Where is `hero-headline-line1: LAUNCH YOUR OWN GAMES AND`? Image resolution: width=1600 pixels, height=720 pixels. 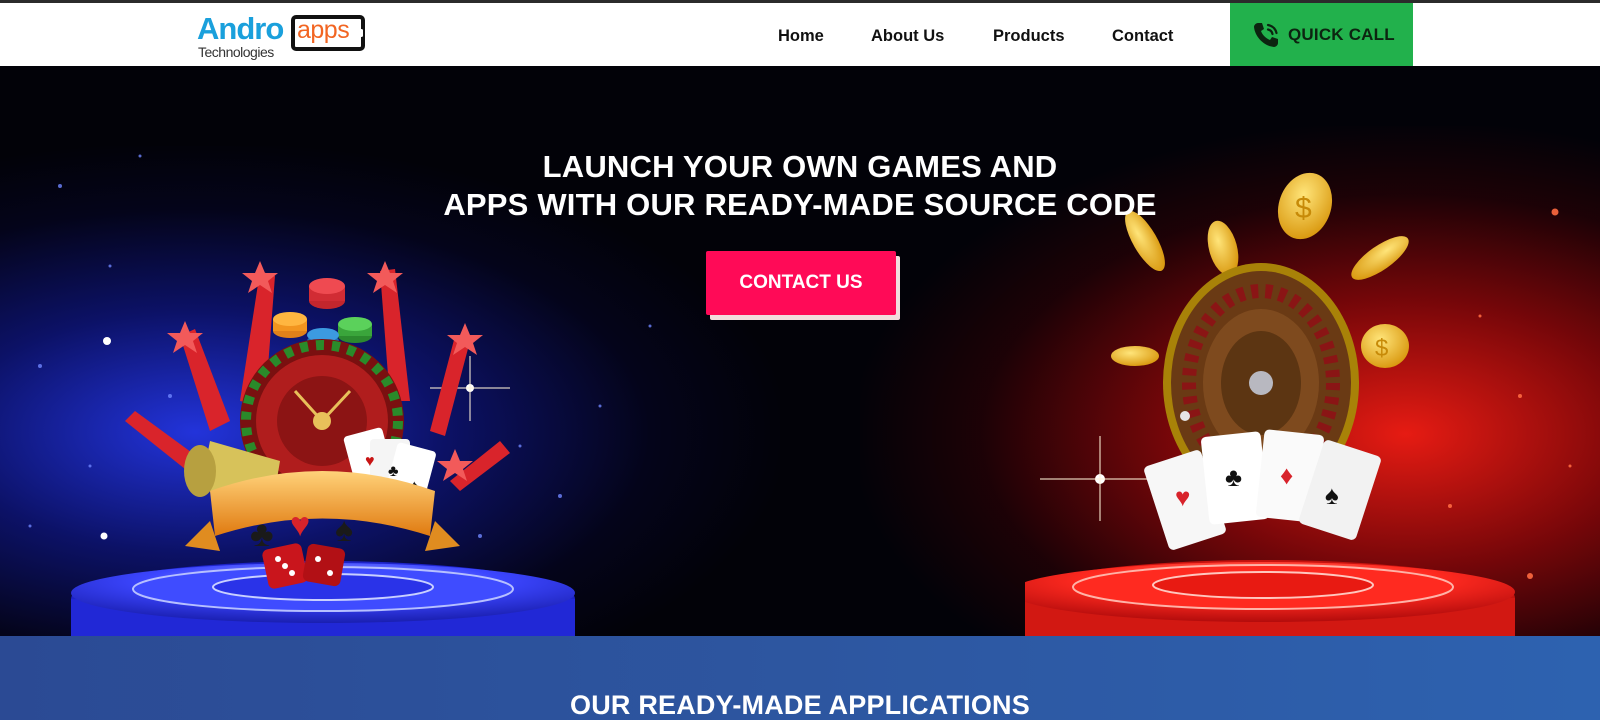
hero-headline-line1: LAUNCH YOUR OWN GAMES AND is located at coordinates (800, 166).